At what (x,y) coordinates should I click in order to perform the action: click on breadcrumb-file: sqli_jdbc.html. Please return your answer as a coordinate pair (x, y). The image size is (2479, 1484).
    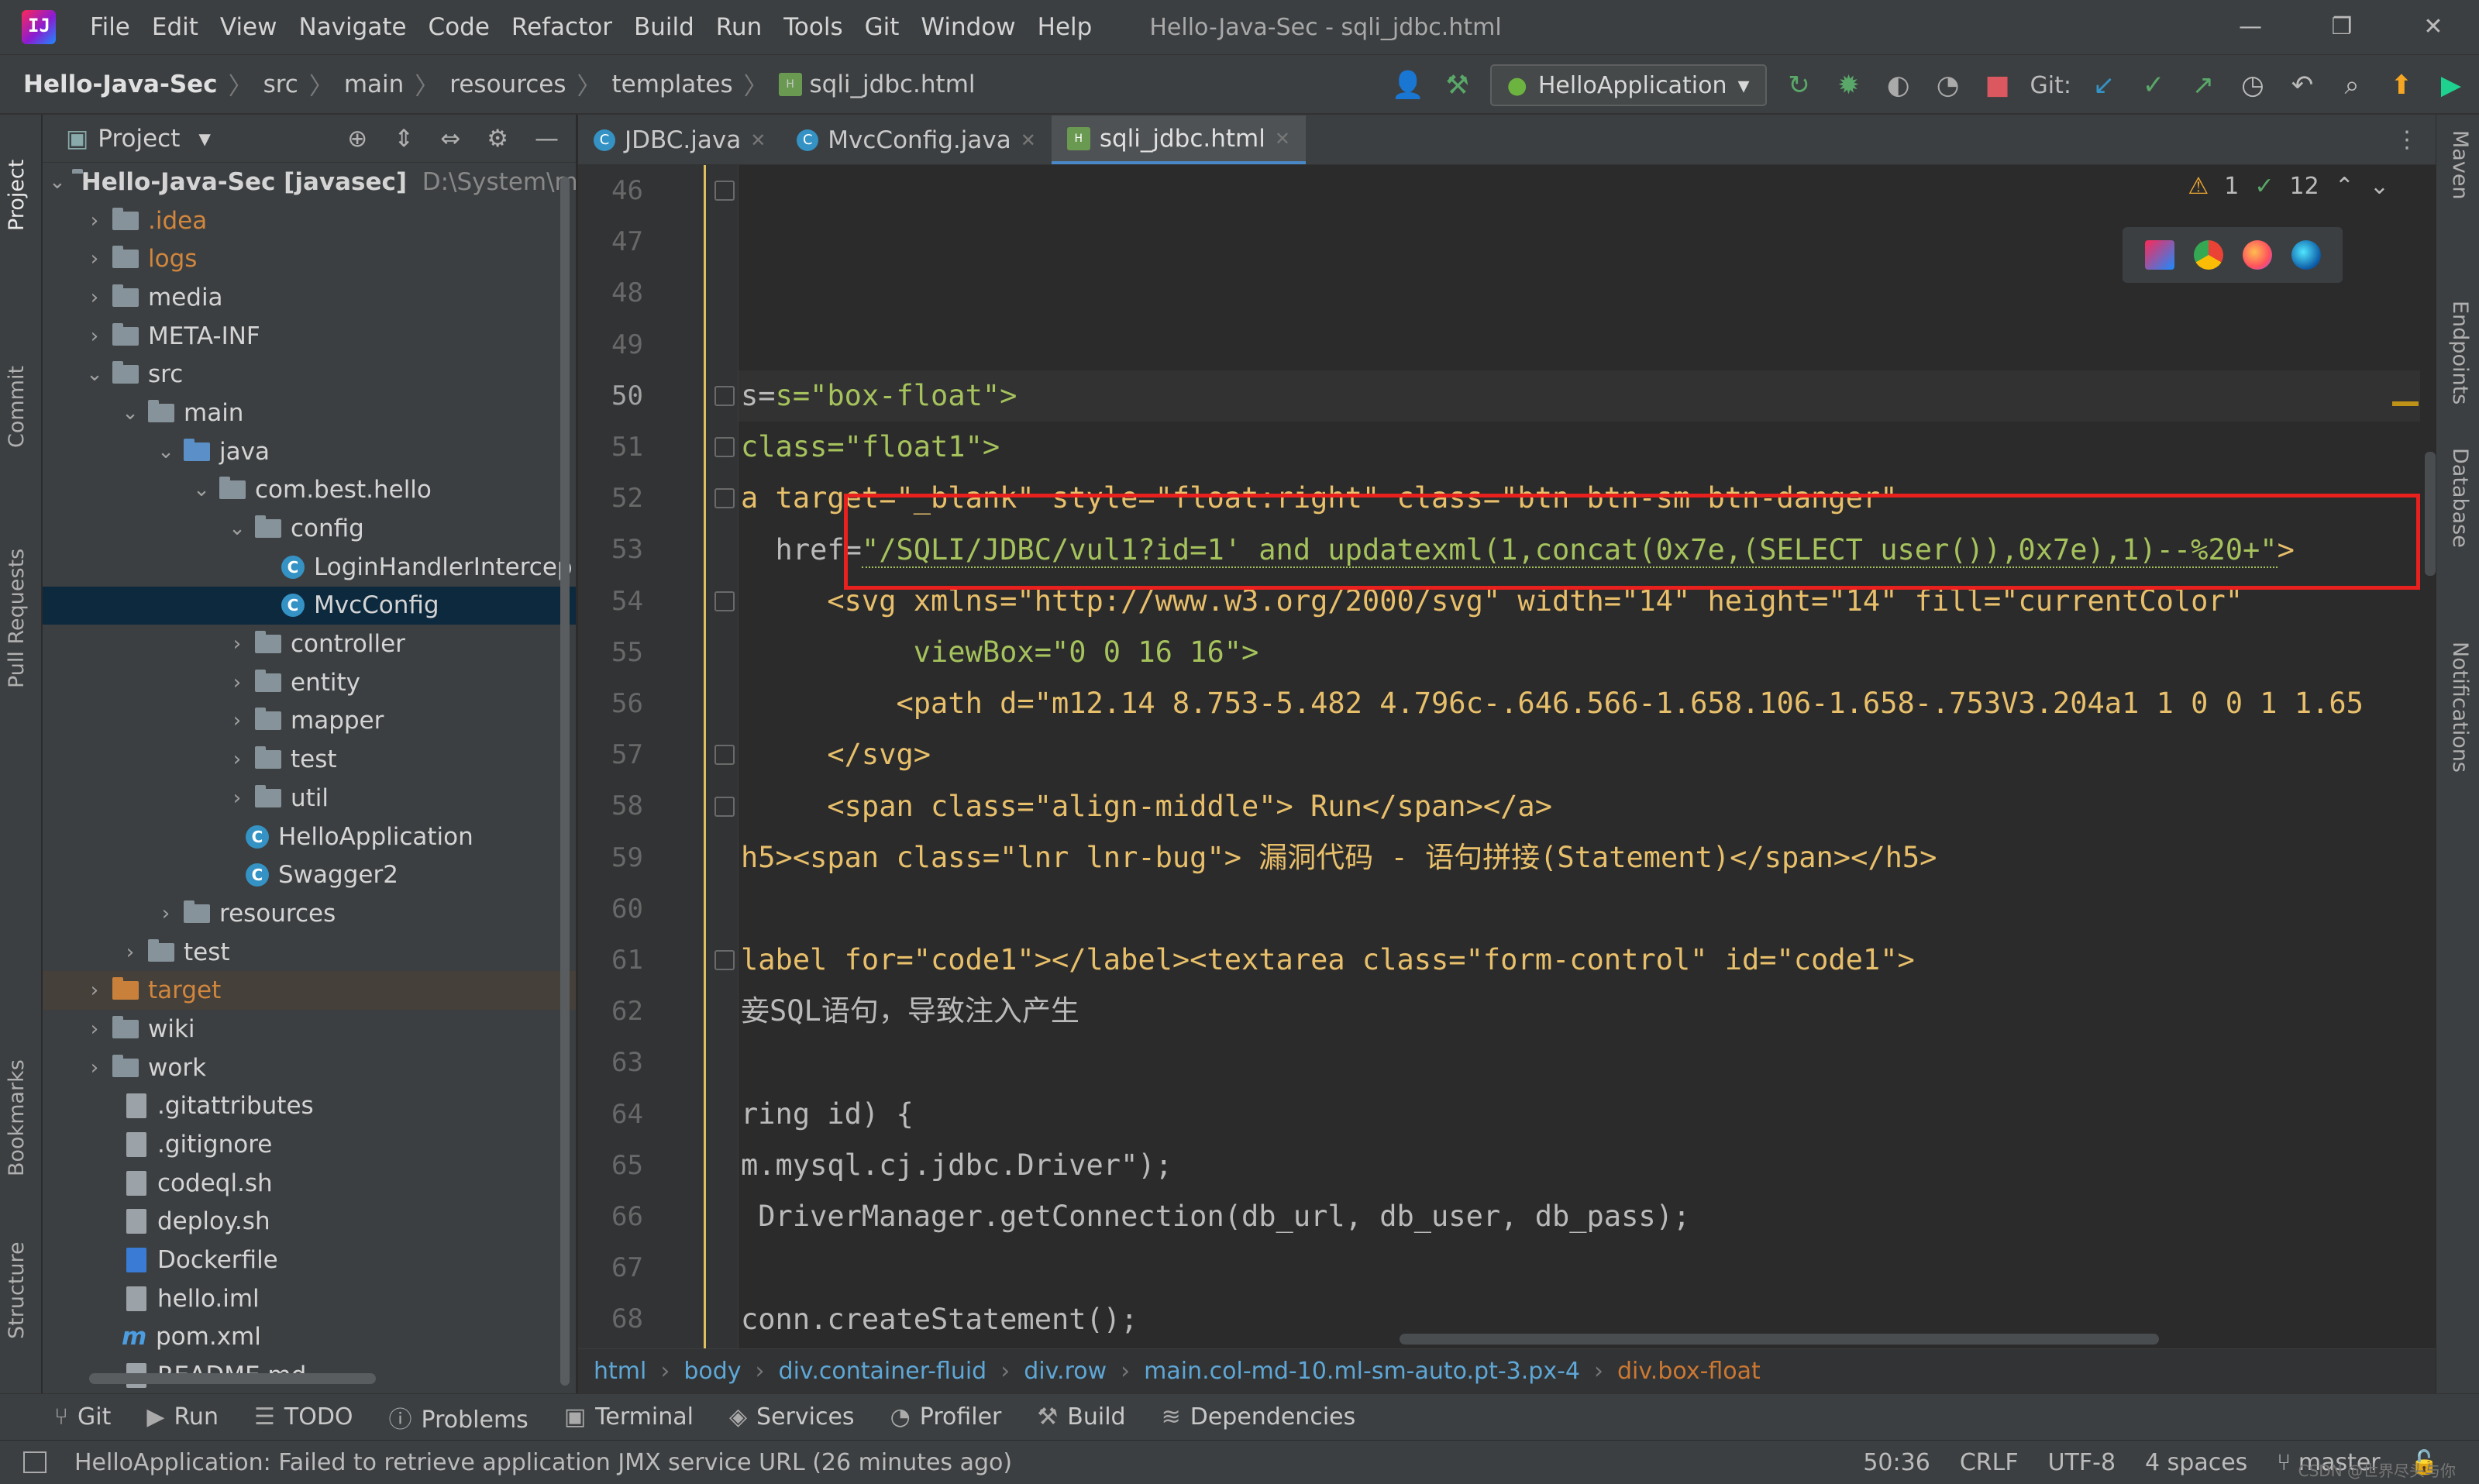
    Looking at the image, I should click on (892, 84).